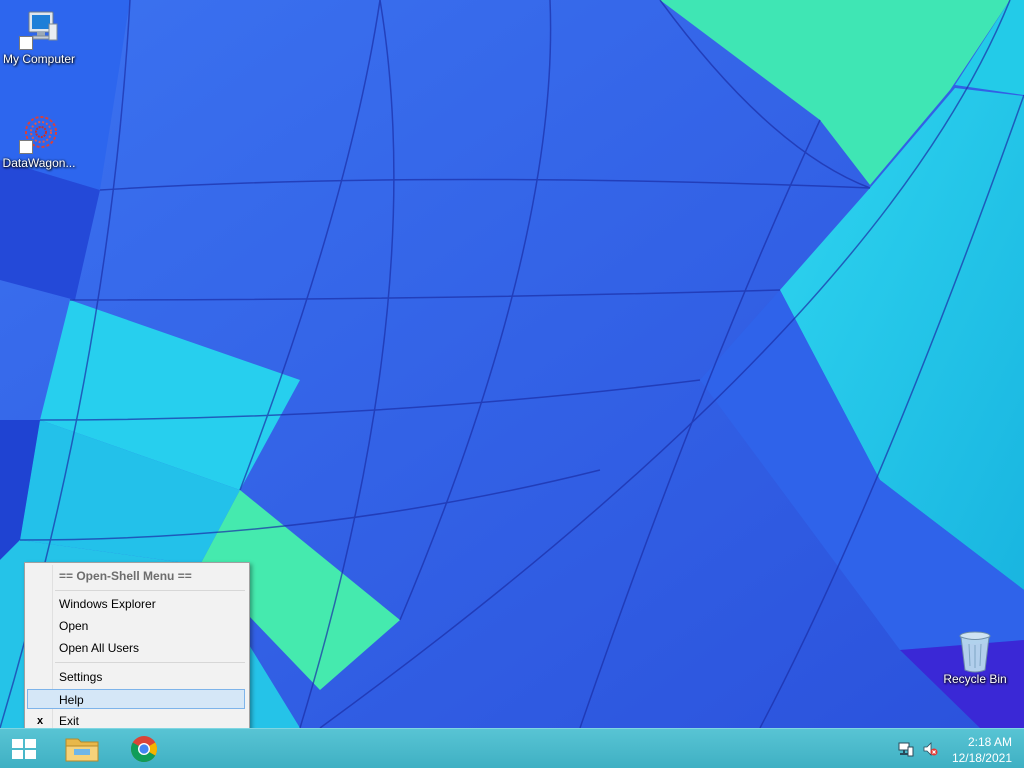 This screenshot has height=768, width=1024. I want to click on recycle-bin-icon, so click(975, 651).